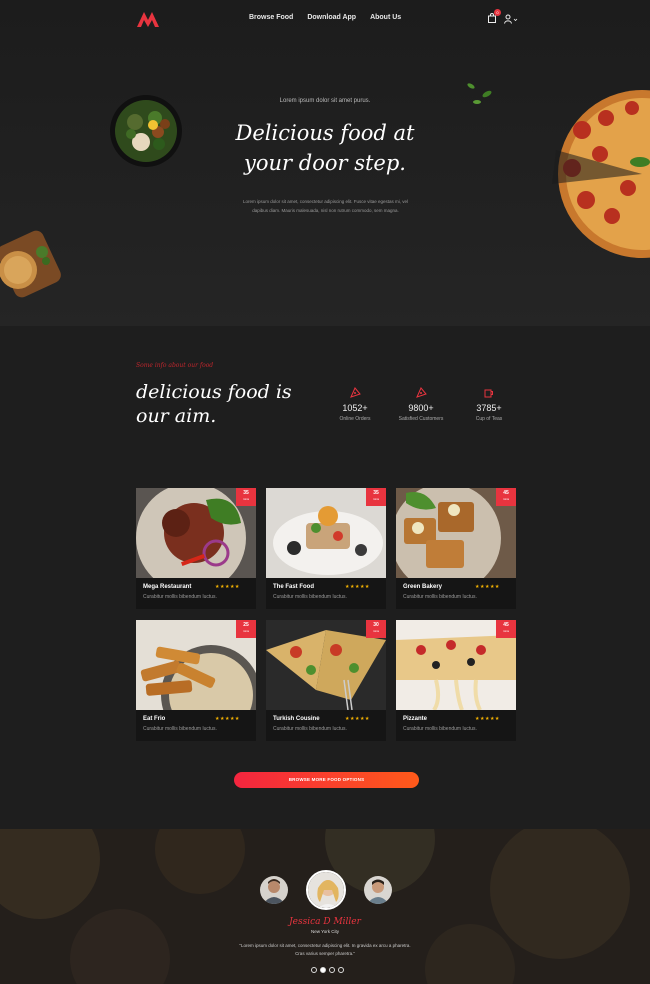 The image size is (650, 984). Describe the element at coordinates (421, 419) in the screenshot. I see `stat-label: Satisfied Customers` at that location.